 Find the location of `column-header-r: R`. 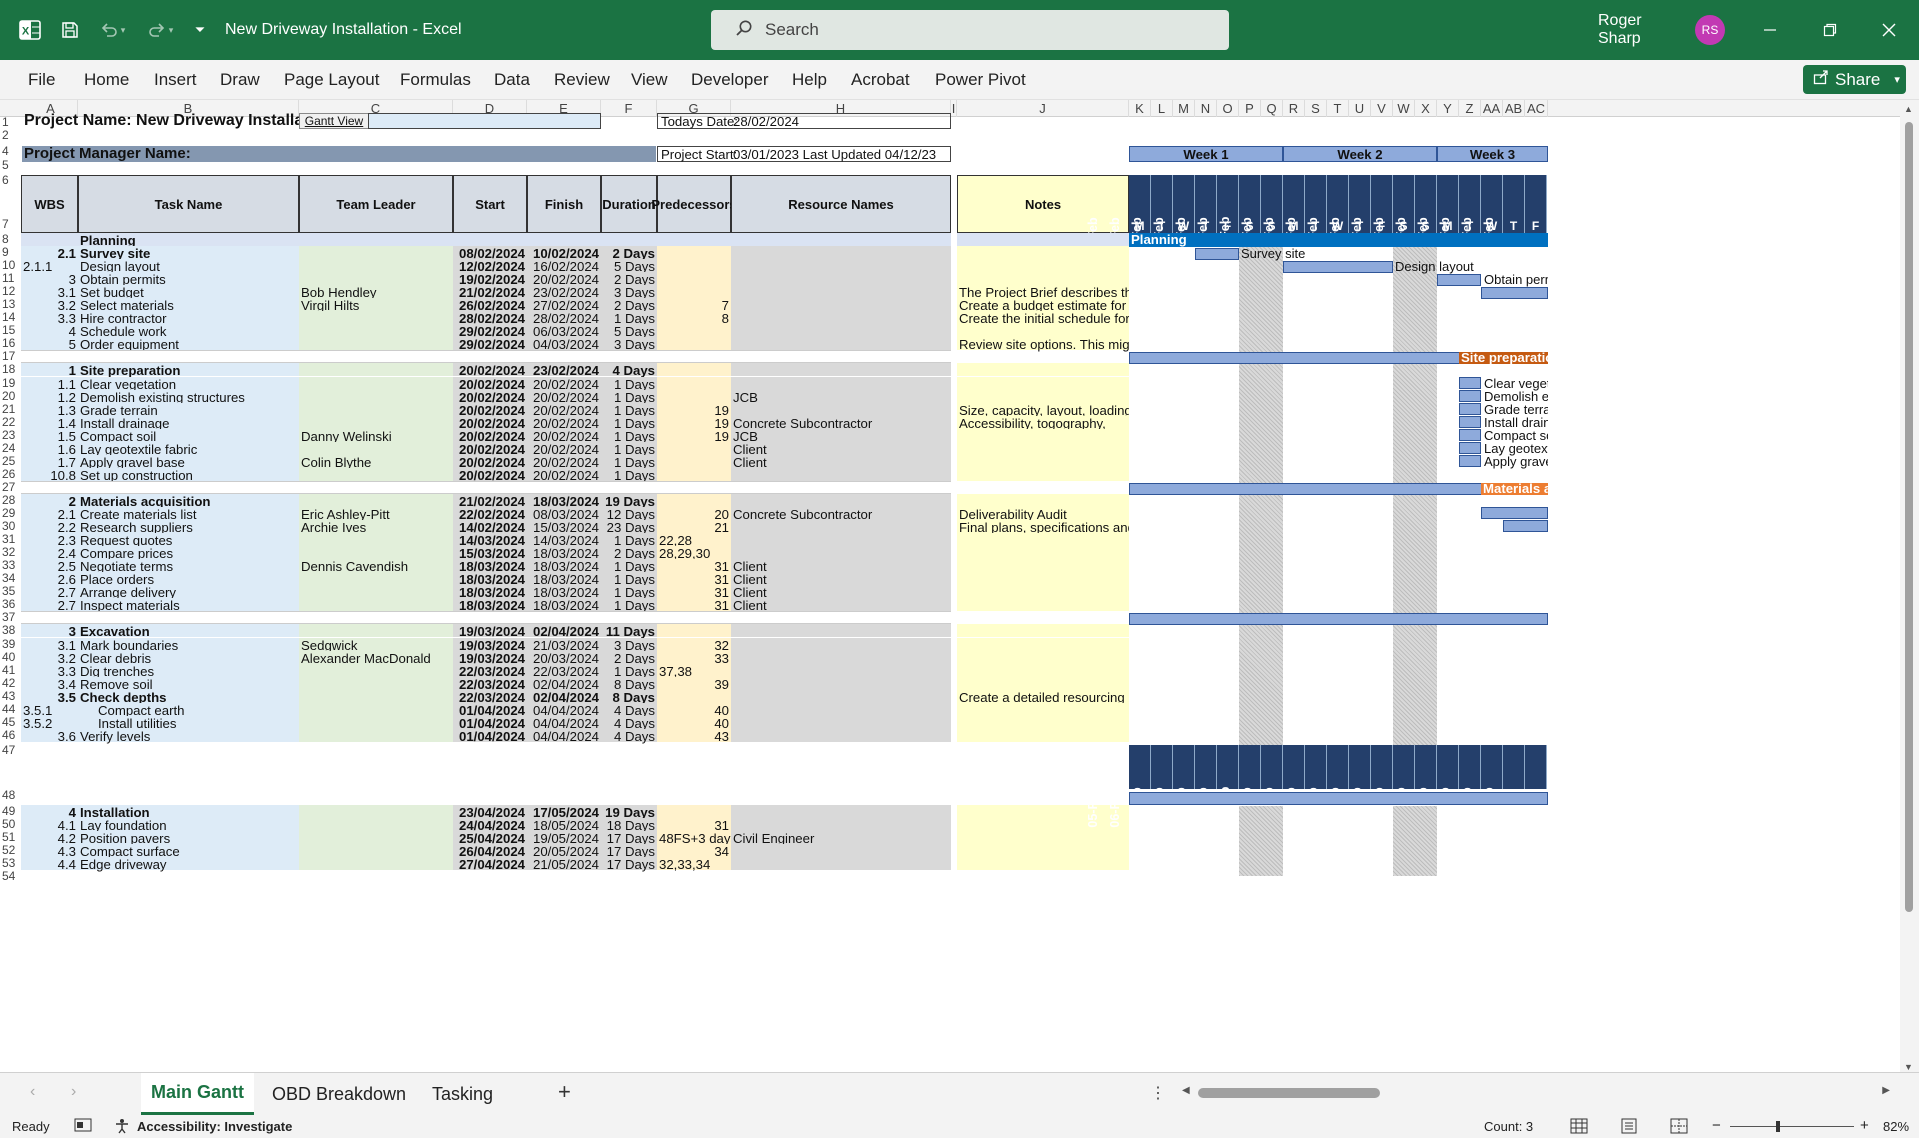

column-header-r: R is located at coordinates (1294, 108).